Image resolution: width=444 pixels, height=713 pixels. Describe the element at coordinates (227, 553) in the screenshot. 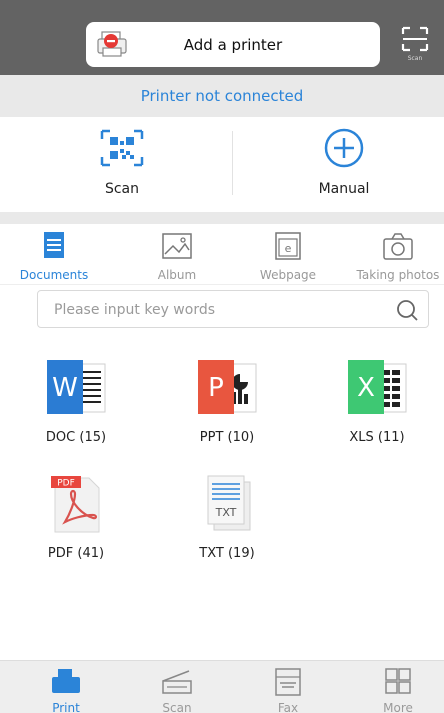

I see `file-type-txt-label: TXT (19)` at that location.